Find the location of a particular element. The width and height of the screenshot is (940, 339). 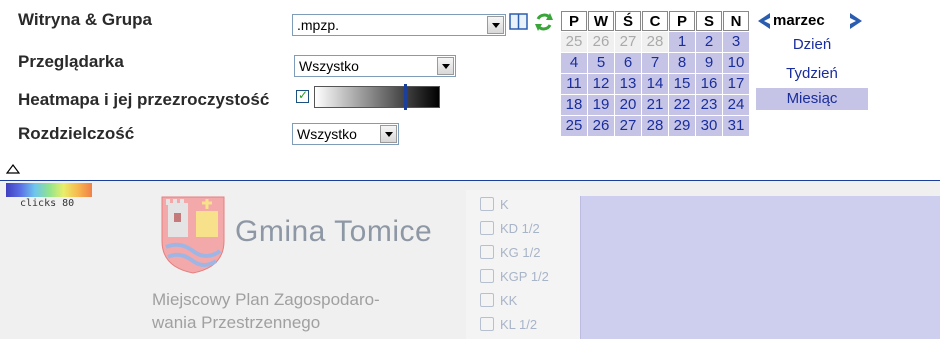

calendar-day-cell: 1 is located at coordinates (682, 42).